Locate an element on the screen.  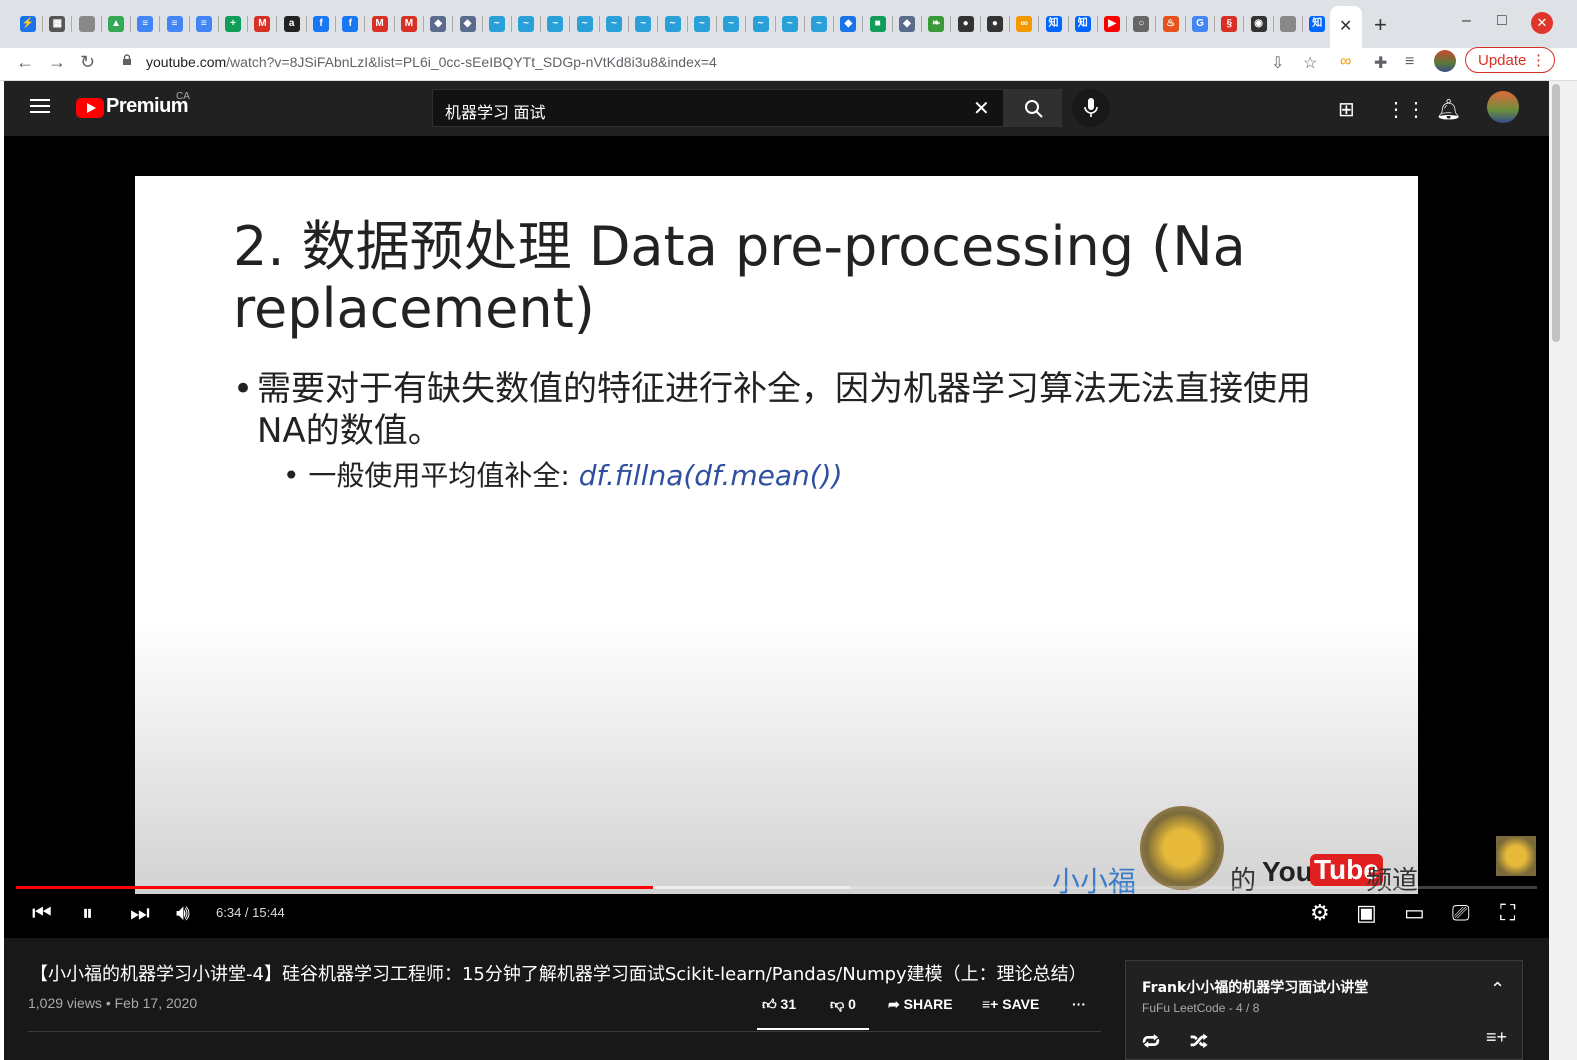
clear-search-icon: ✕ is located at coordinates (981, 108).